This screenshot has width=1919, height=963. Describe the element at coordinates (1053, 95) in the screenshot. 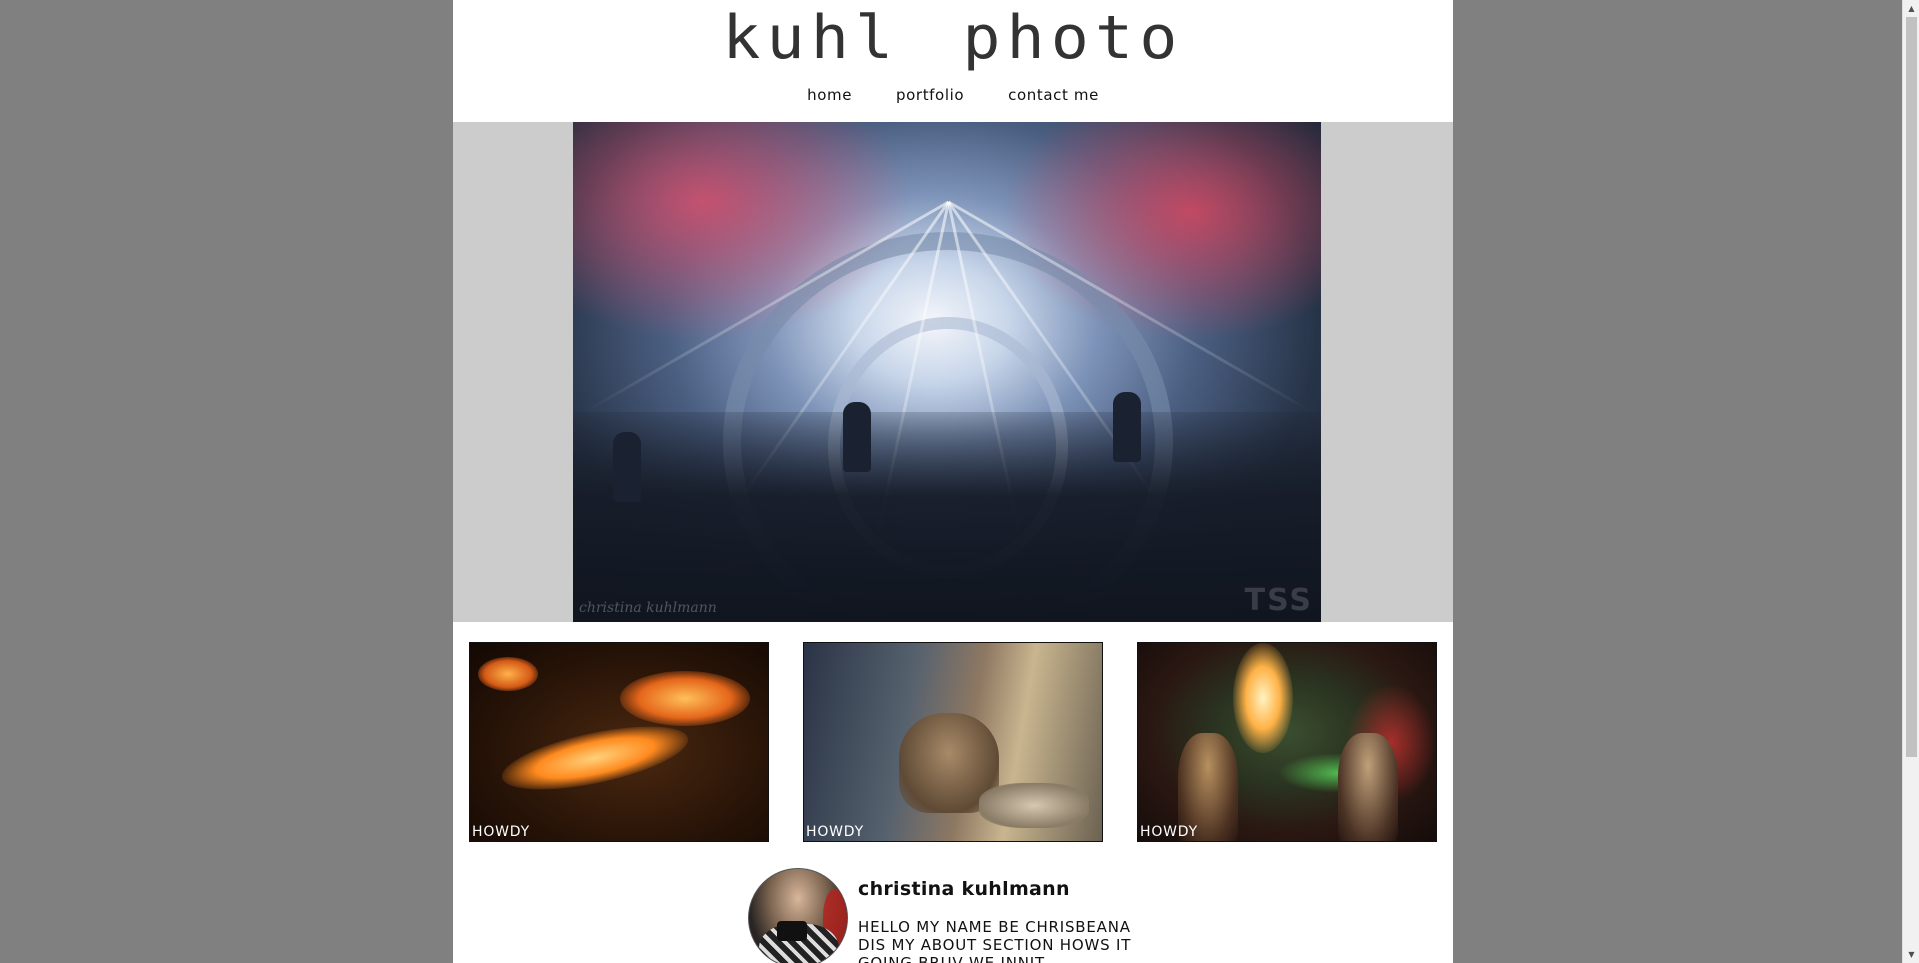

I see `nav-contact-link: contact me` at that location.